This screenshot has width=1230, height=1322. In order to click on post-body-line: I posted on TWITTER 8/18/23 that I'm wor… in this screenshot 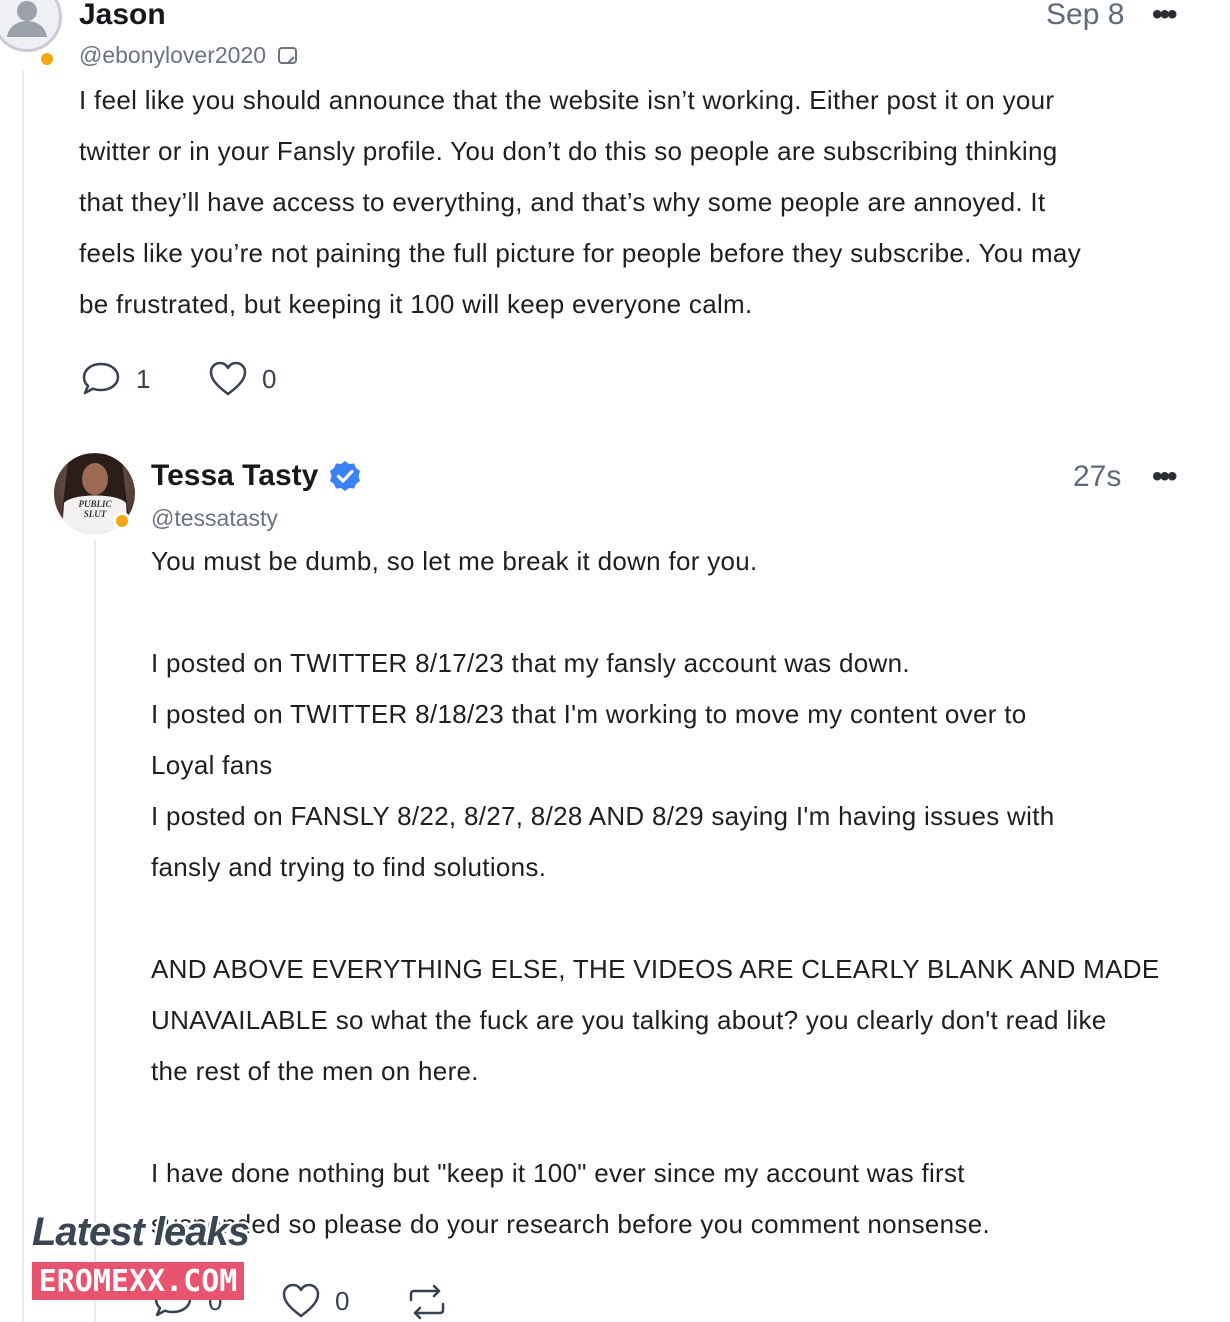, I will do `click(589, 714)`.